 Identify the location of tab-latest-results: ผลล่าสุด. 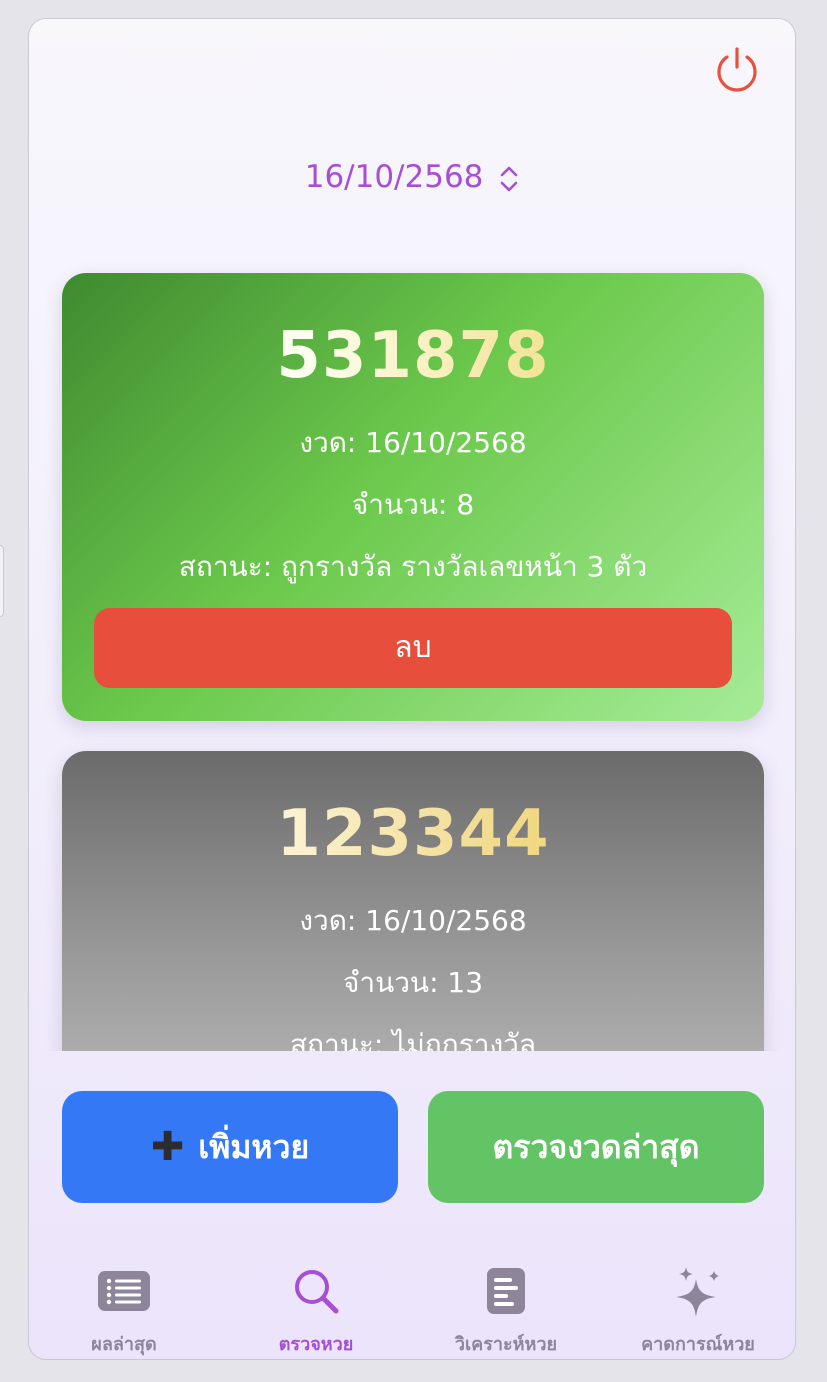
(124, 1308).